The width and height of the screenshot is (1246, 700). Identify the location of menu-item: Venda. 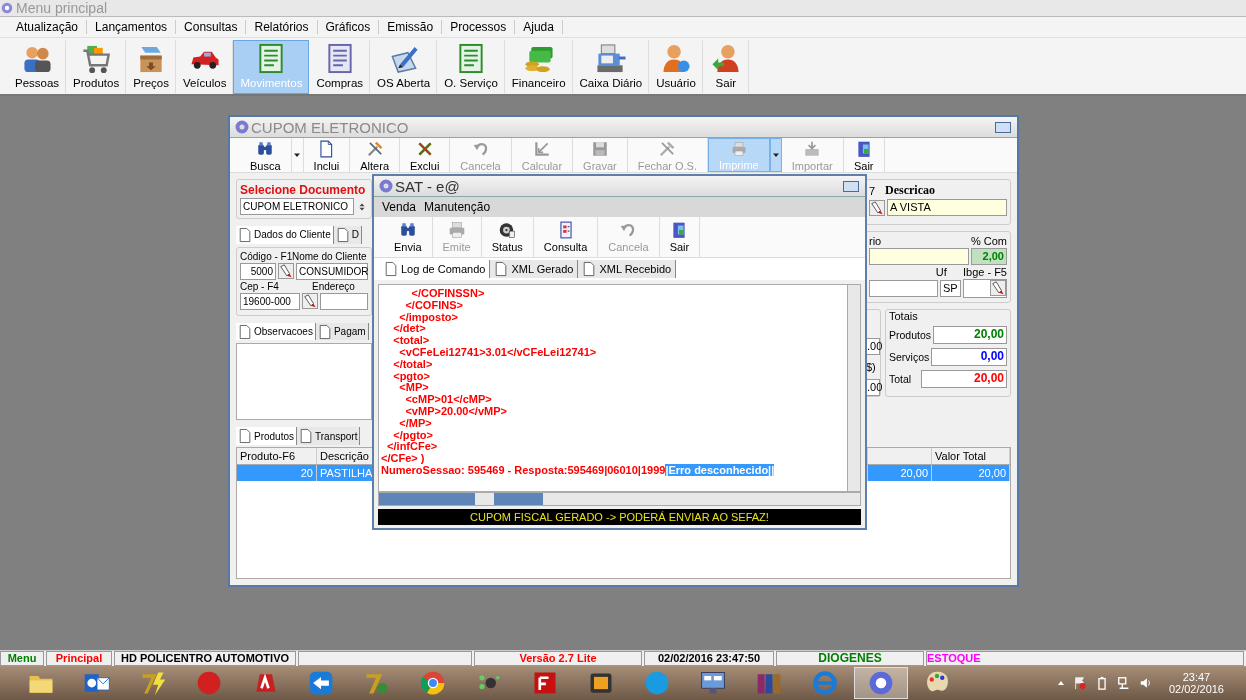
(399, 207).